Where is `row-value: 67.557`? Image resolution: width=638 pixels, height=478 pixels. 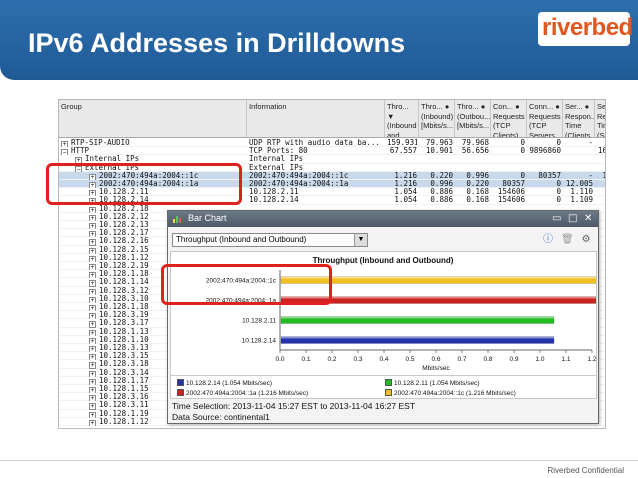 row-value: 67.557 is located at coordinates (403, 151).